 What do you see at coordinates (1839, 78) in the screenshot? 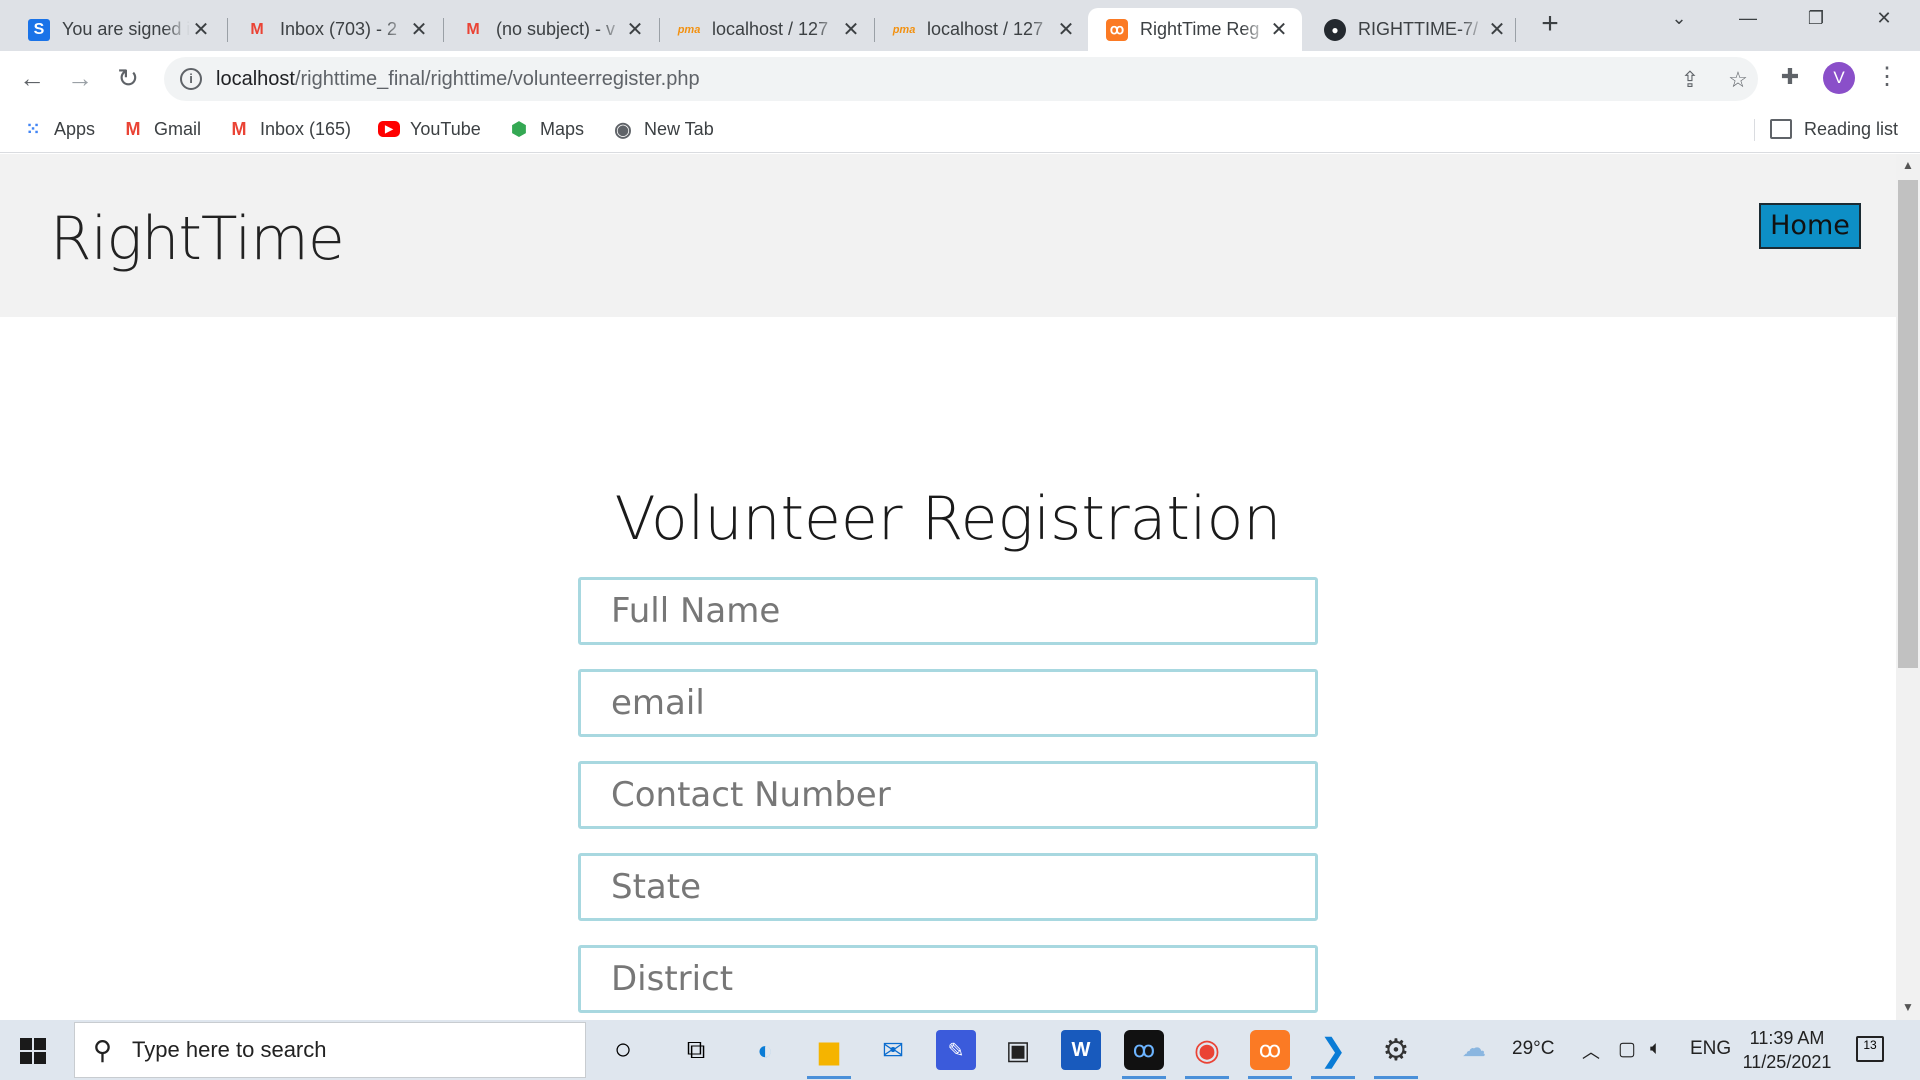
I see `profile-avatar: V` at bounding box center [1839, 78].